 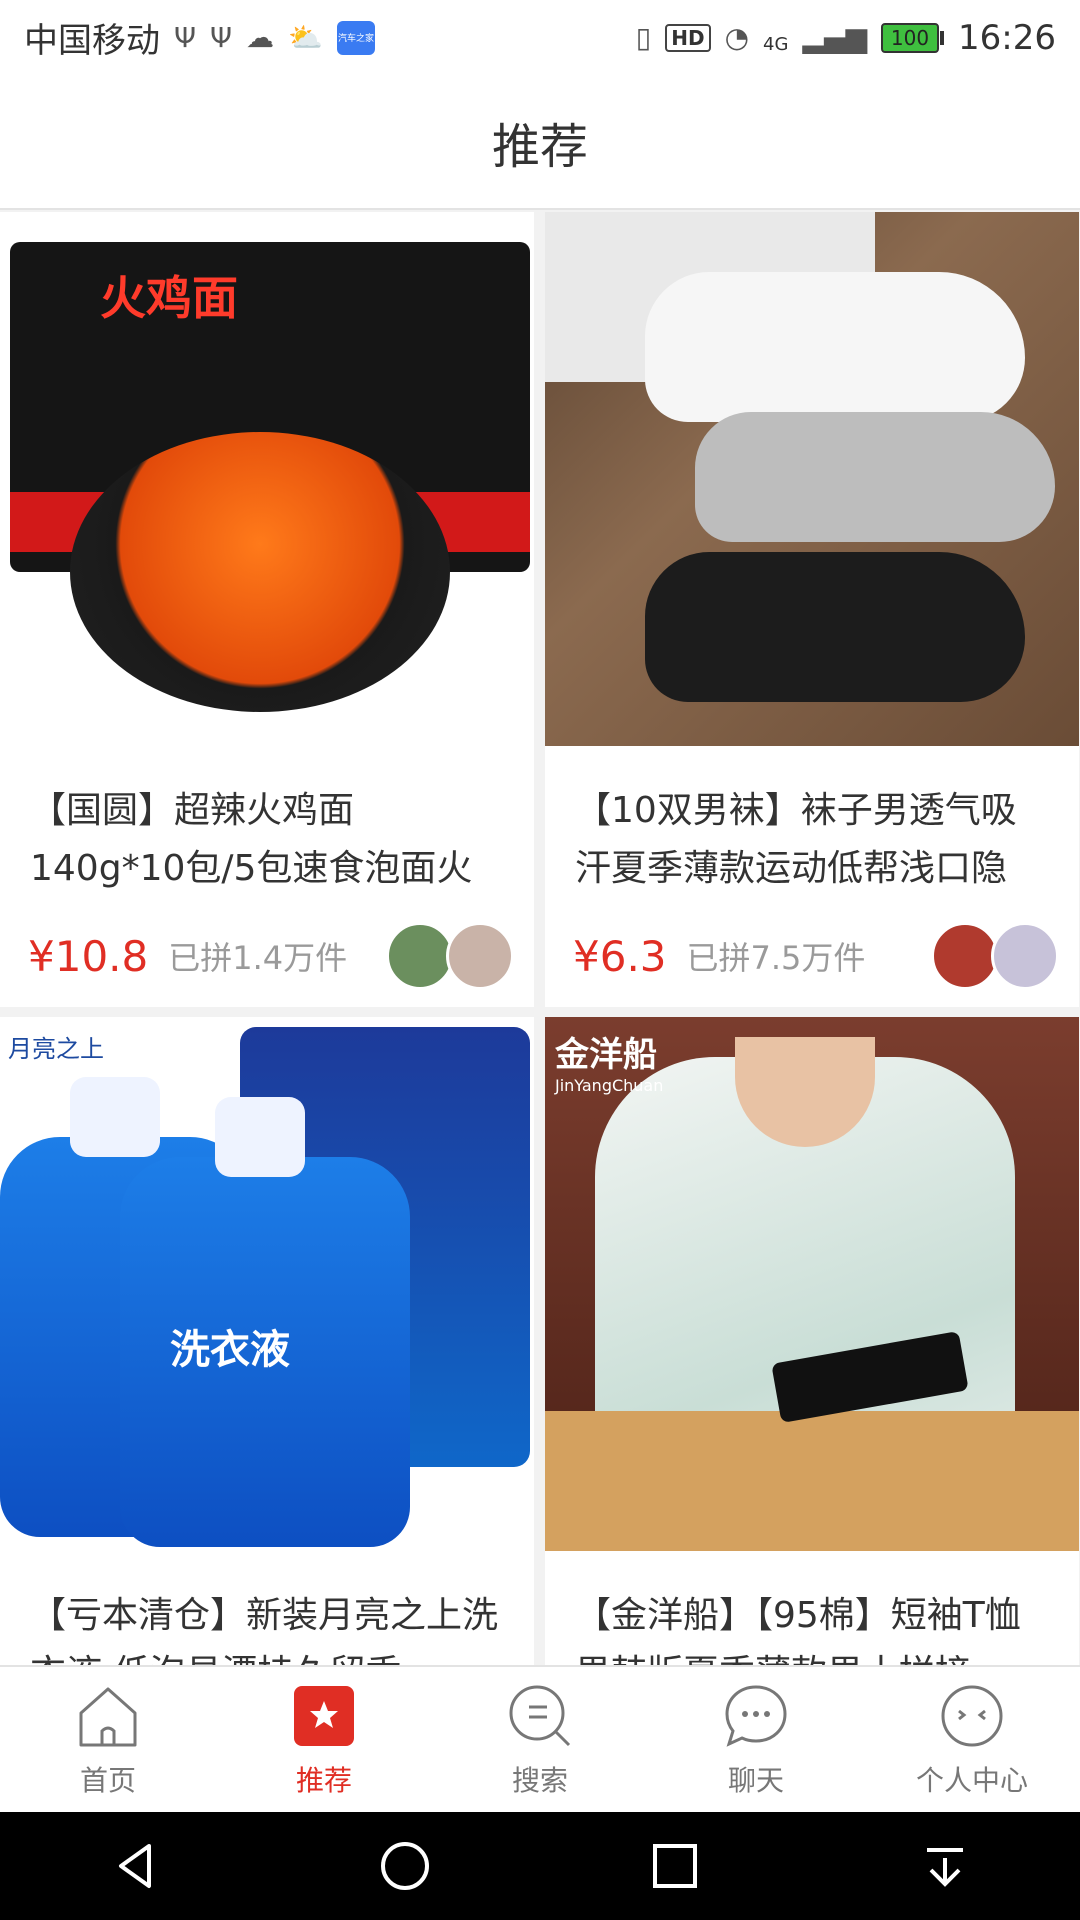 I want to click on carrier-name: 中国移动, so click(x=92, y=41).